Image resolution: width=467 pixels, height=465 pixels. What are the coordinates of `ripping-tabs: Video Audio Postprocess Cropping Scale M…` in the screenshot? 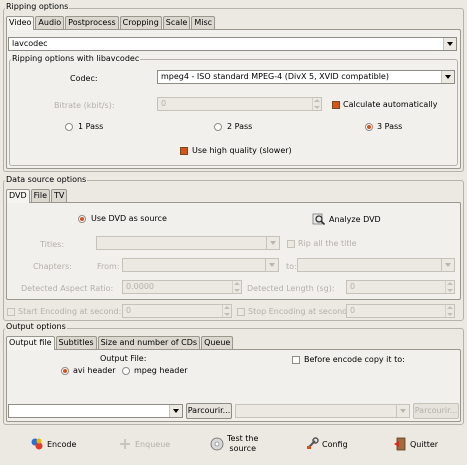 It's located at (111, 23).